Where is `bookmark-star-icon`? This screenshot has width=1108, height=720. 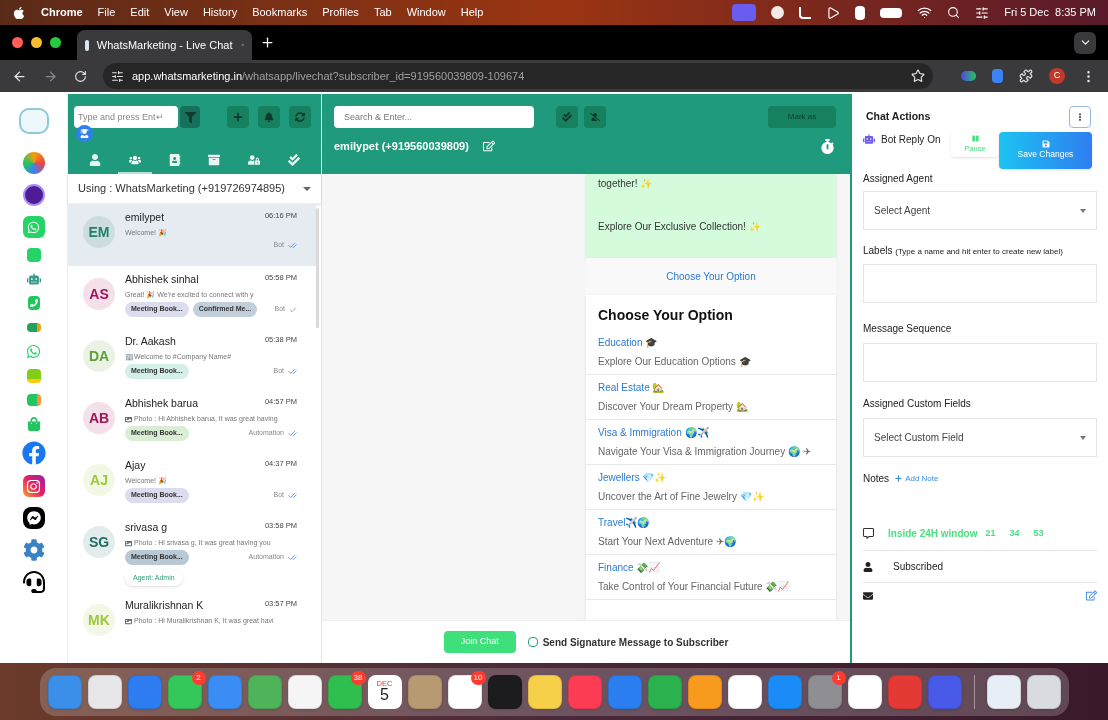
bookmark-star-icon is located at coordinates (918, 76).